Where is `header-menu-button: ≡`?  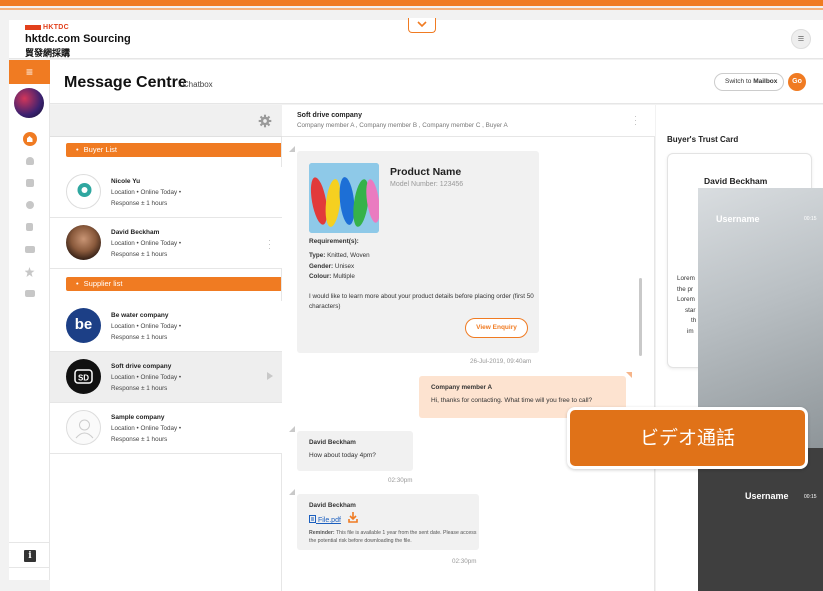 header-menu-button: ≡ is located at coordinates (801, 39).